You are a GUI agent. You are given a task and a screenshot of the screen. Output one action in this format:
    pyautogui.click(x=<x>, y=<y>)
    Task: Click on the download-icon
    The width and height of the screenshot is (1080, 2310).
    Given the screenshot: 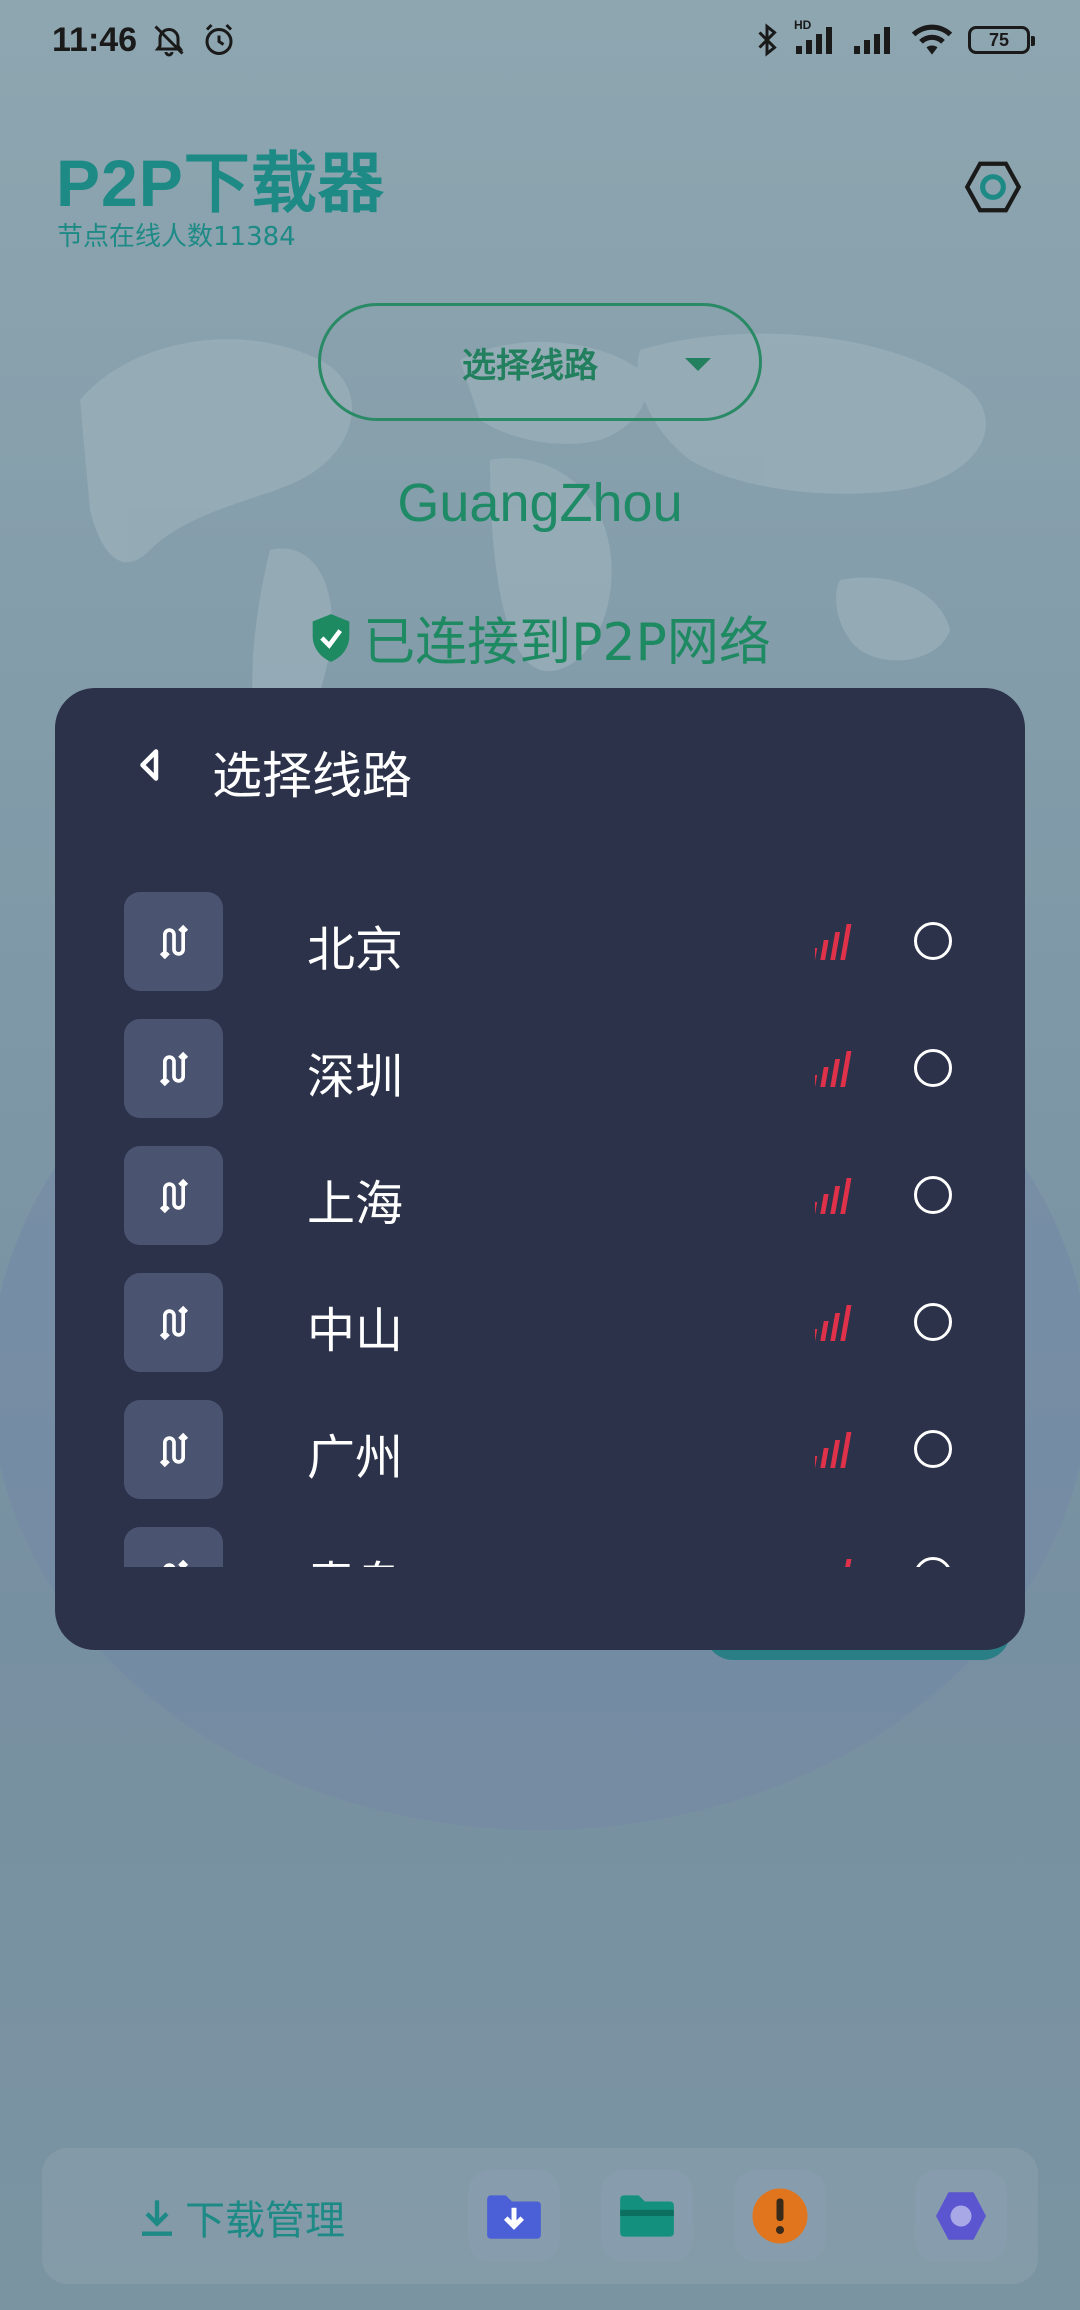 What is the action you would take?
    pyautogui.click(x=157, y=2218)
    